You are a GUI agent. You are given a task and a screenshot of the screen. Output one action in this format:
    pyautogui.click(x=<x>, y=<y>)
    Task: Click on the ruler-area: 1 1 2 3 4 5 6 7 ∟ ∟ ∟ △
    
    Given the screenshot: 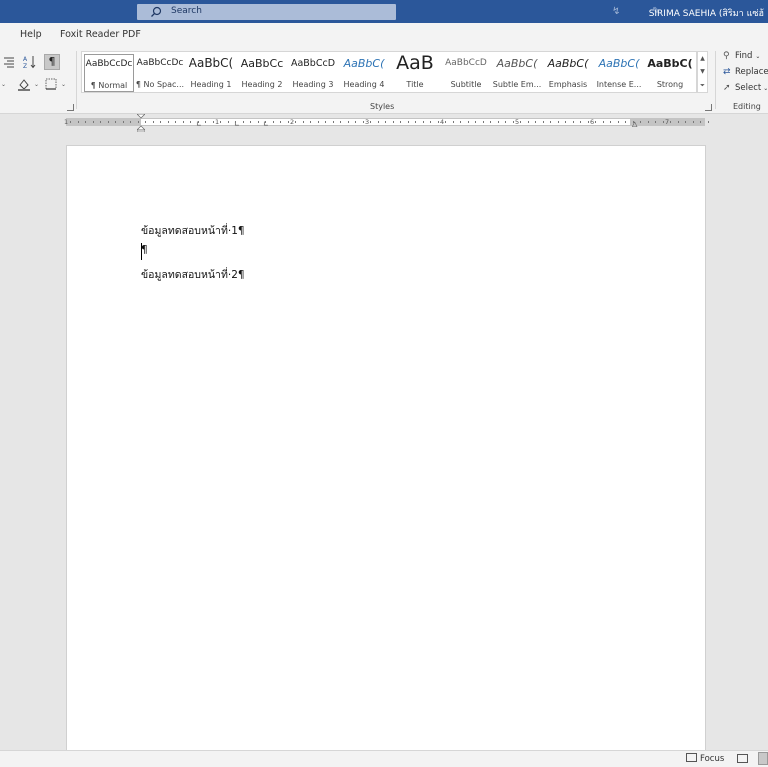 What is the action you would take?
    pyautogui.click(x=384, y=123)
    